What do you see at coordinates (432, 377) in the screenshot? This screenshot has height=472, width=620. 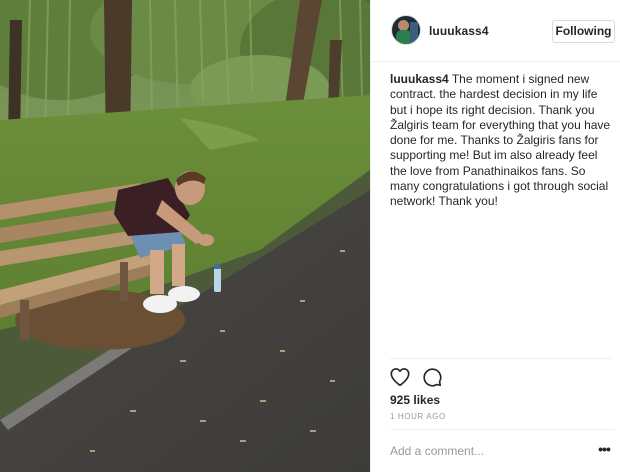 I see `speech-bubble-icon` at bounding box center [432, 377].